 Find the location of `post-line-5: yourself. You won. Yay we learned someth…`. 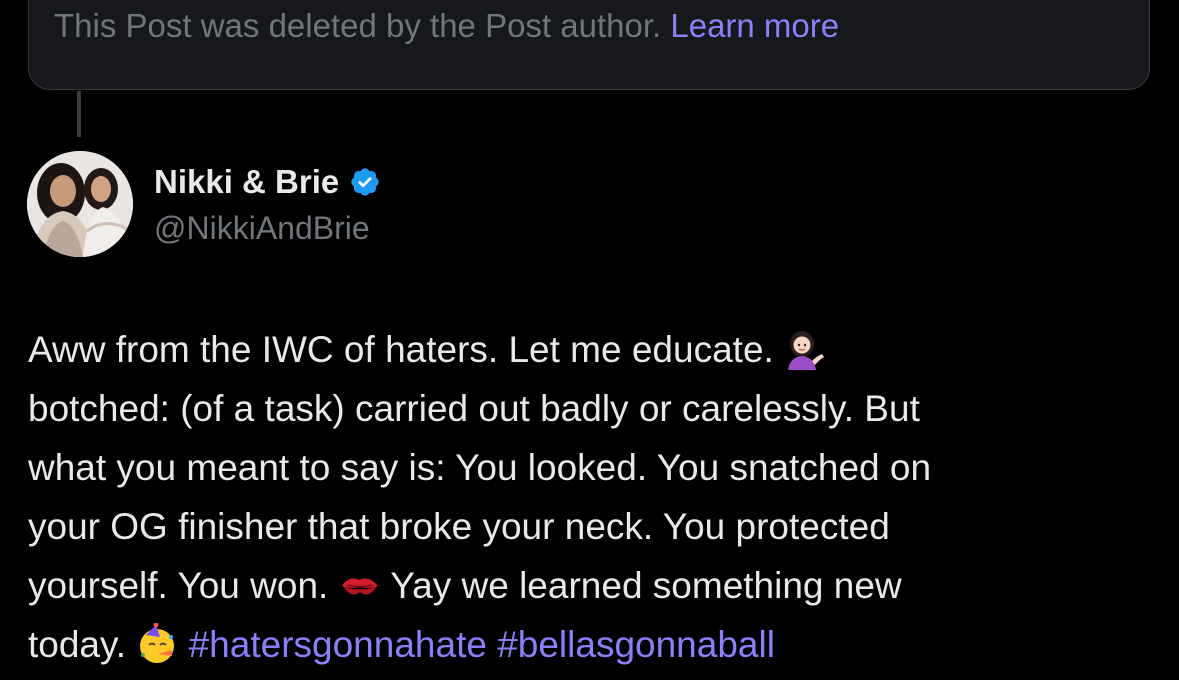

post-line-5: yourself. You won. Yay we learned someth… is located at coordinates (593, 585).